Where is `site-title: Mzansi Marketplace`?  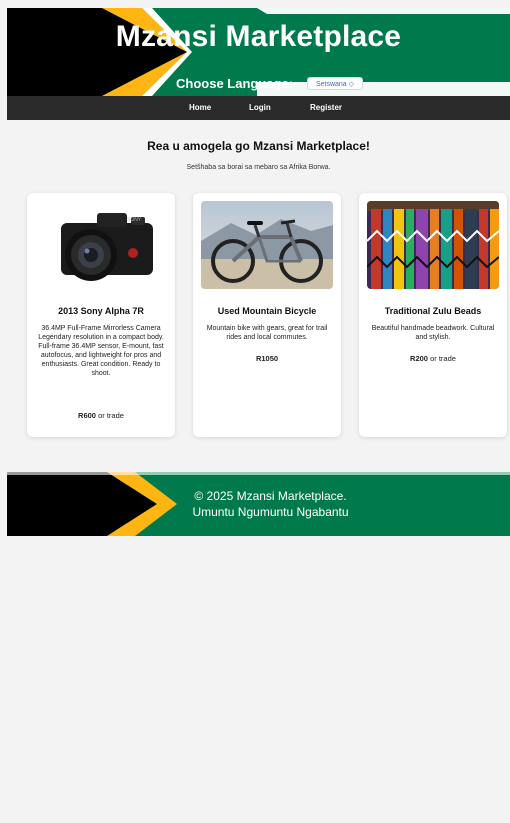
site-title: Mzansi Marketplace is located at coordinates (258, 36).